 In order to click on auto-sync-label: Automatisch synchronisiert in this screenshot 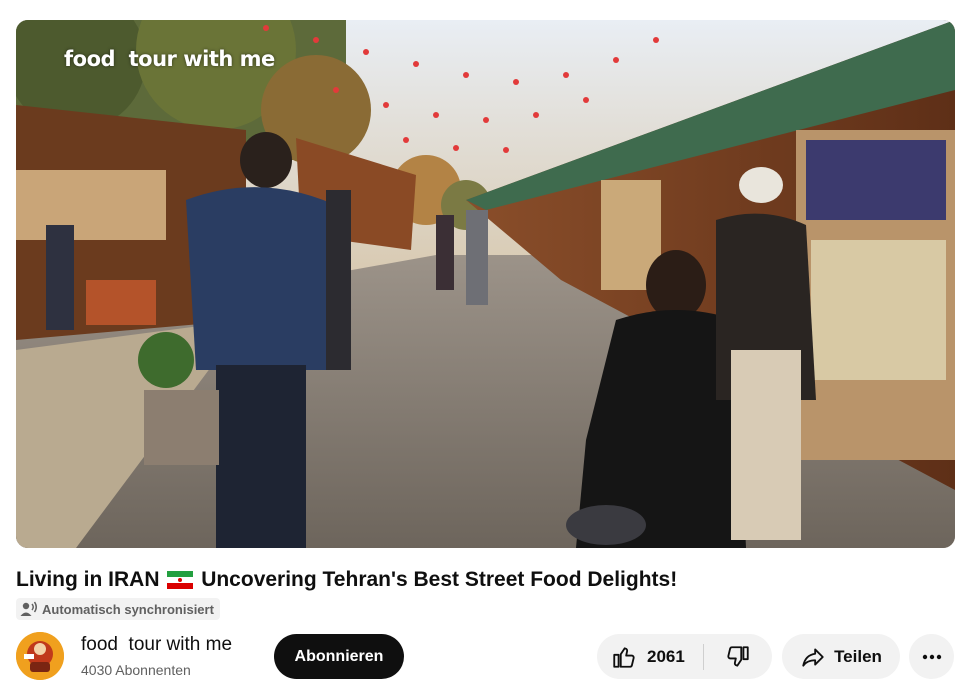, I will do `click(128, 609)`.